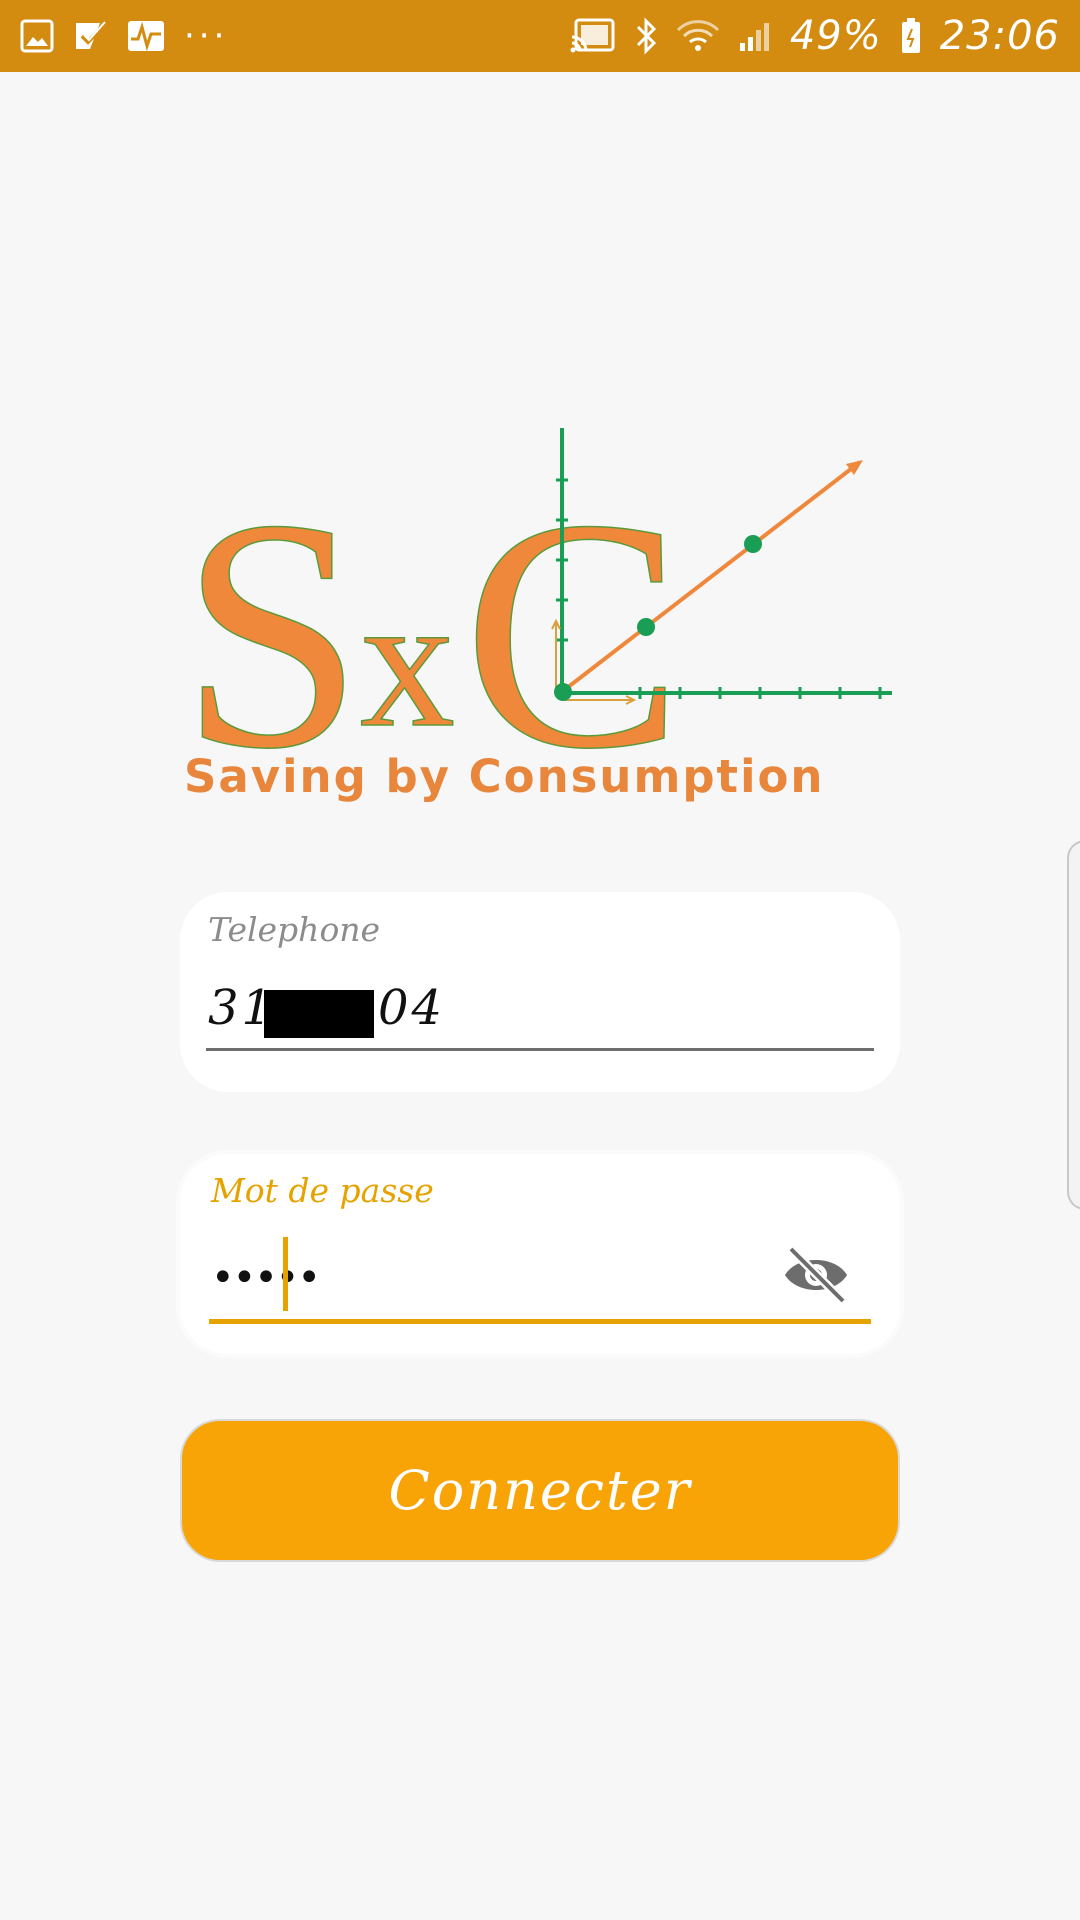  What do you see at coordinates (272, 601) in the screenshot?
I see `logo-letter-s: S` at bounding box center [272, 601].